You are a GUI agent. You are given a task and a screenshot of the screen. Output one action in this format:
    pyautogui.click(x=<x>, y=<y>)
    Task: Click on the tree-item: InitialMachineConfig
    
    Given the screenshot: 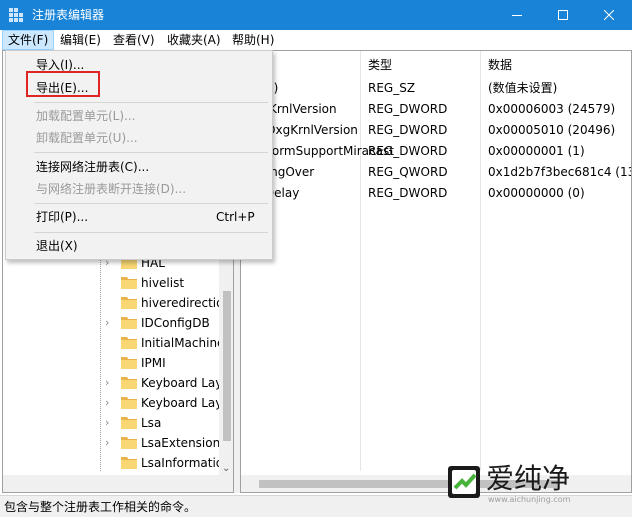 What is the action you would take?
    pyautogui.click(x=118, y=343)
    